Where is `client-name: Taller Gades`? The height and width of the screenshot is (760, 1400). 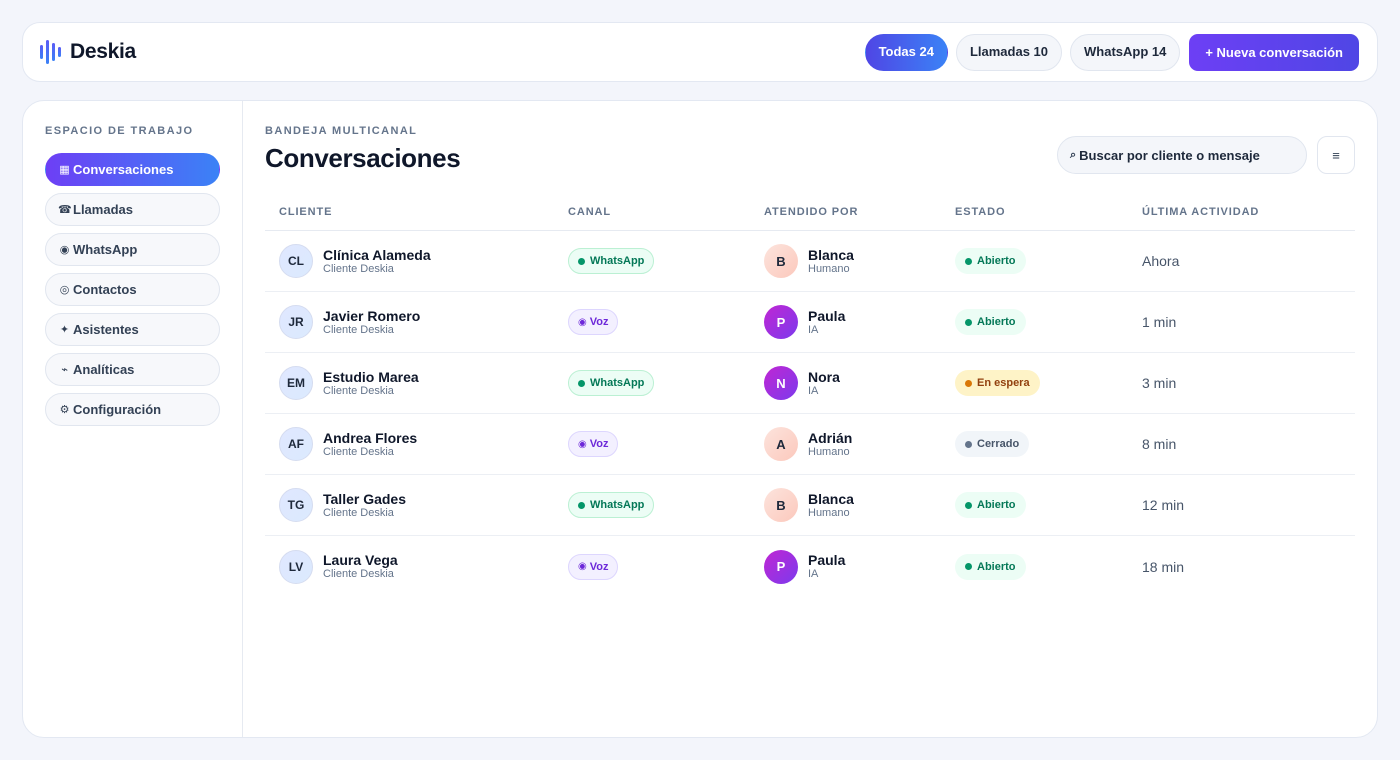 client-name: Taller Gades is located at coordinates (365, 498).